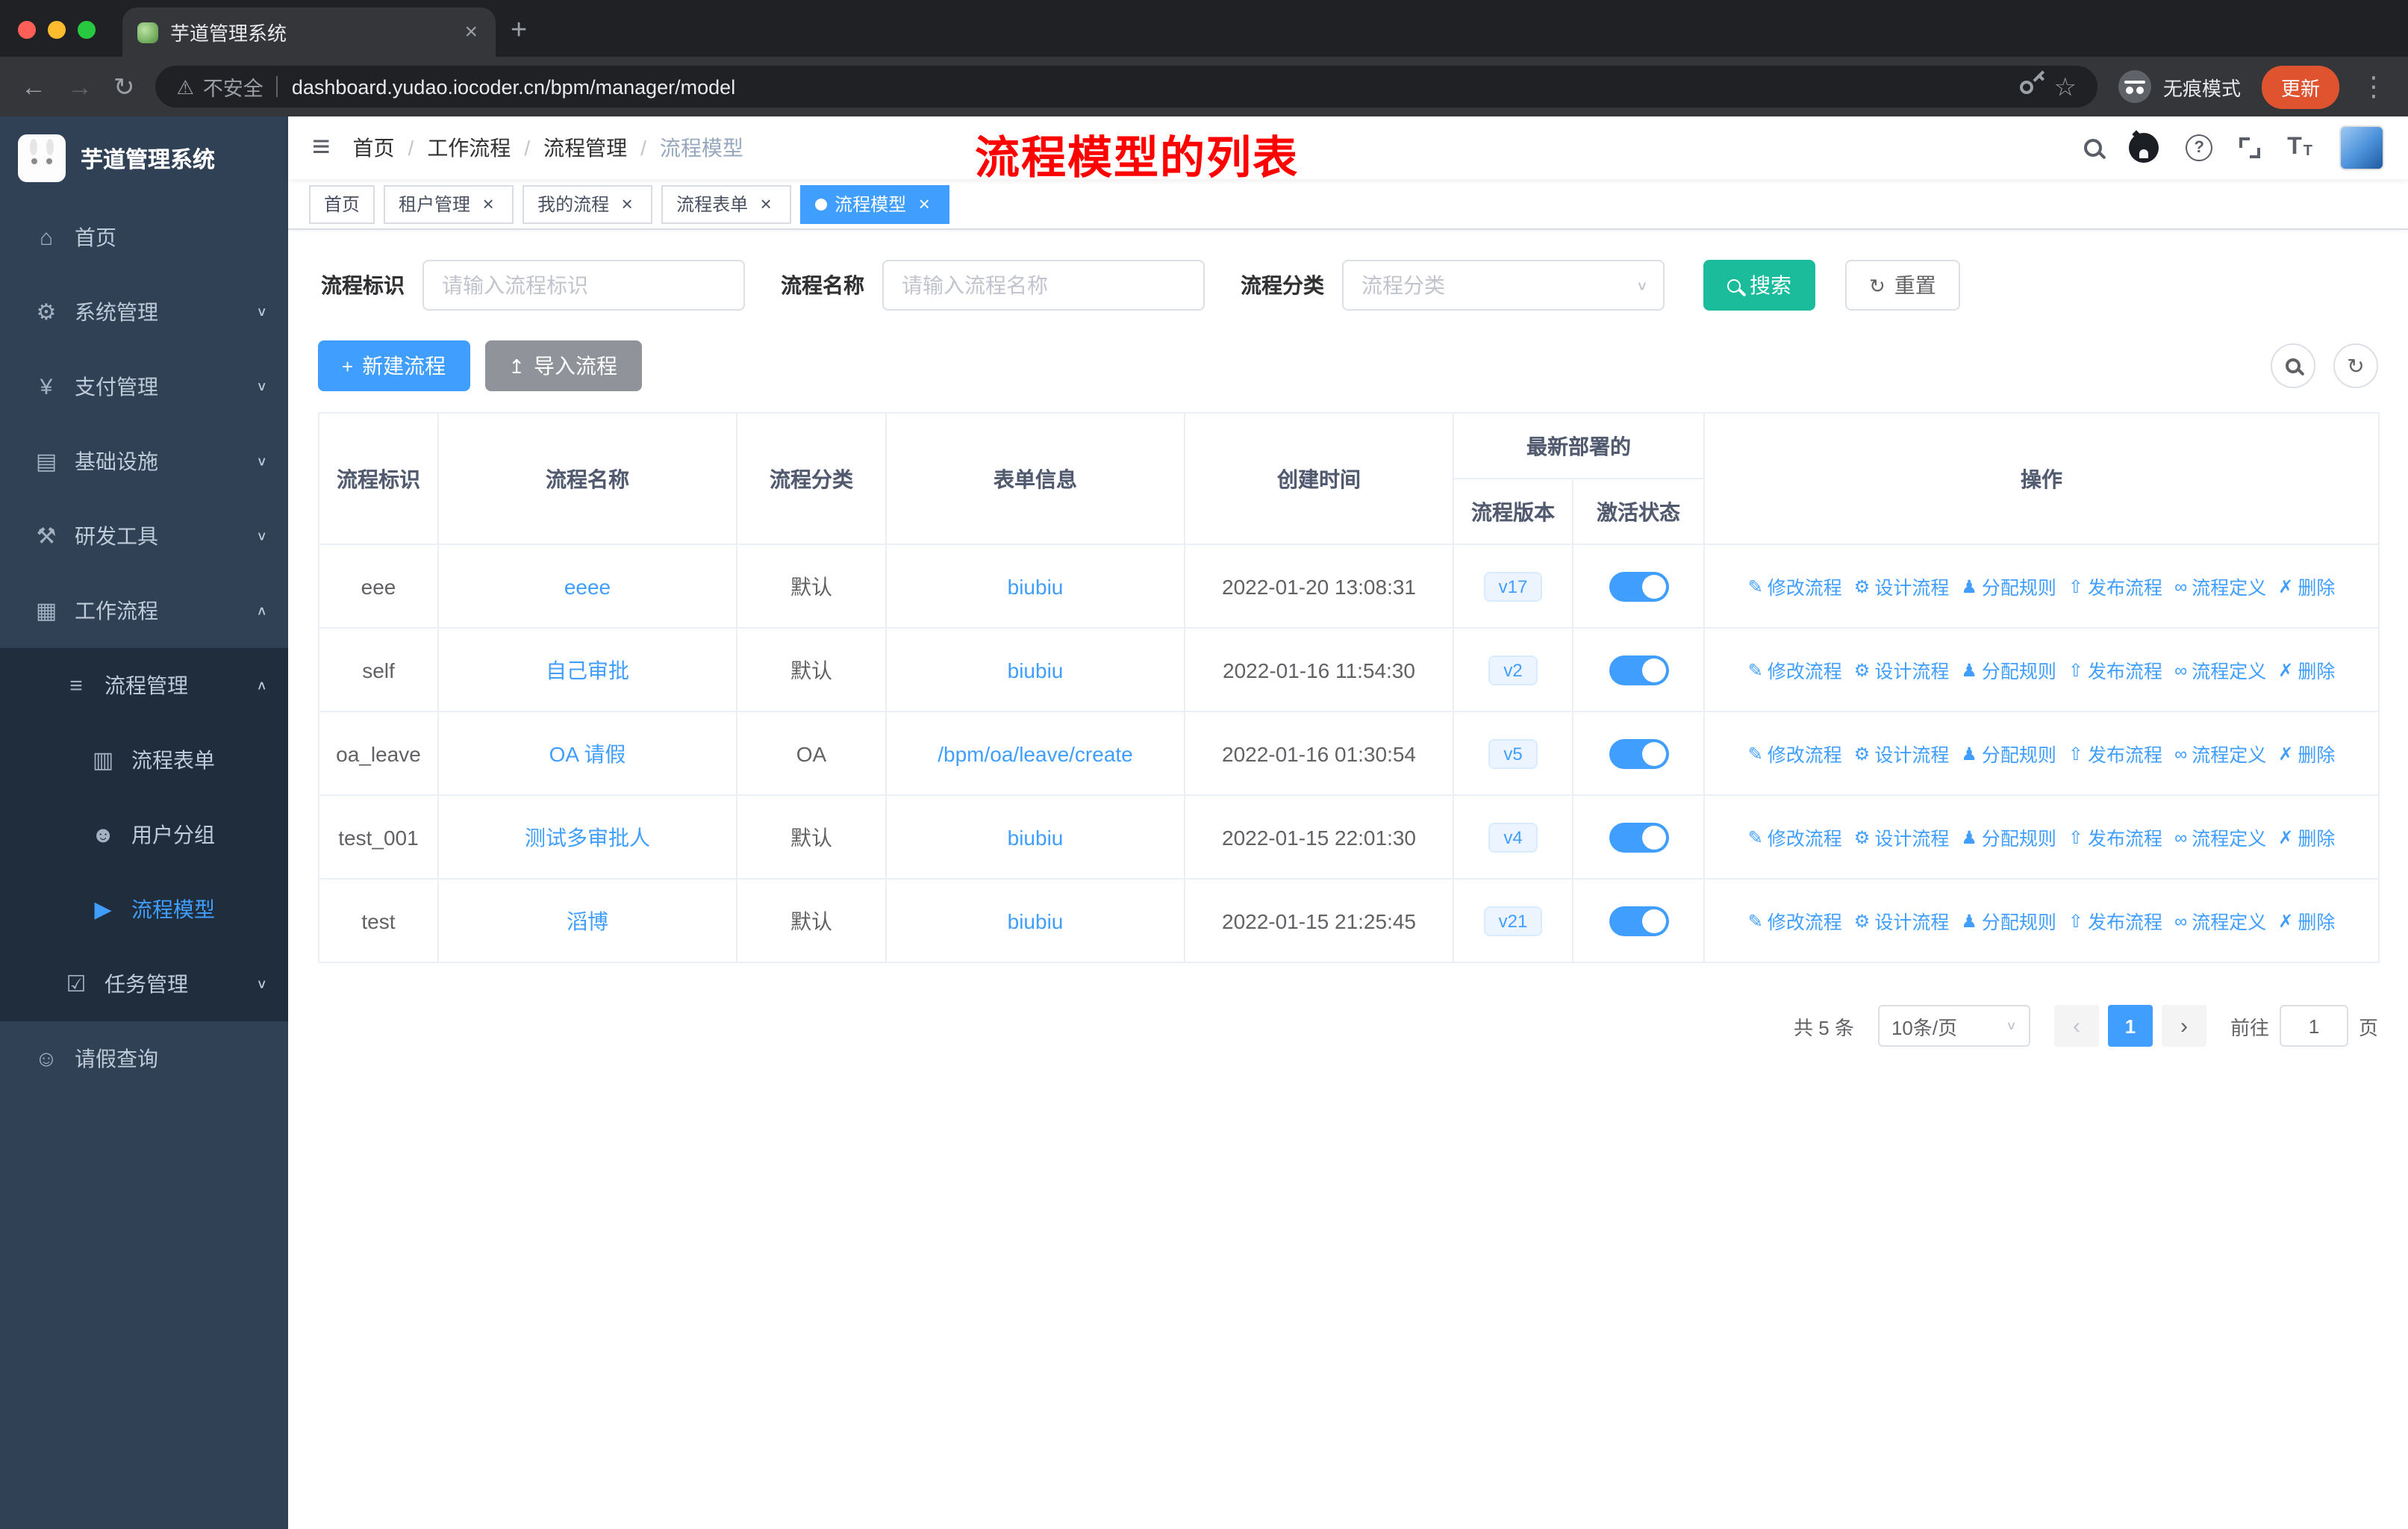 Image resolution: width=2408 pixels, height=1529 pixels. Describe the element at coordinates (1953, 1026) in the screenshot. I see `page-size-select: 10条/页 ∨` at that location.